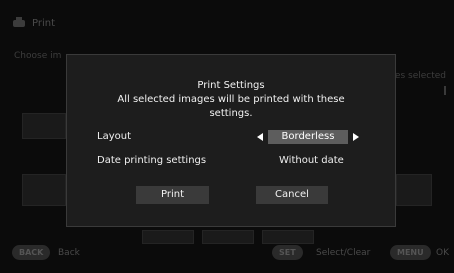 The height and width of the screenshot is (273, 454). I want to click on back-label: Back, so click(69, 253).